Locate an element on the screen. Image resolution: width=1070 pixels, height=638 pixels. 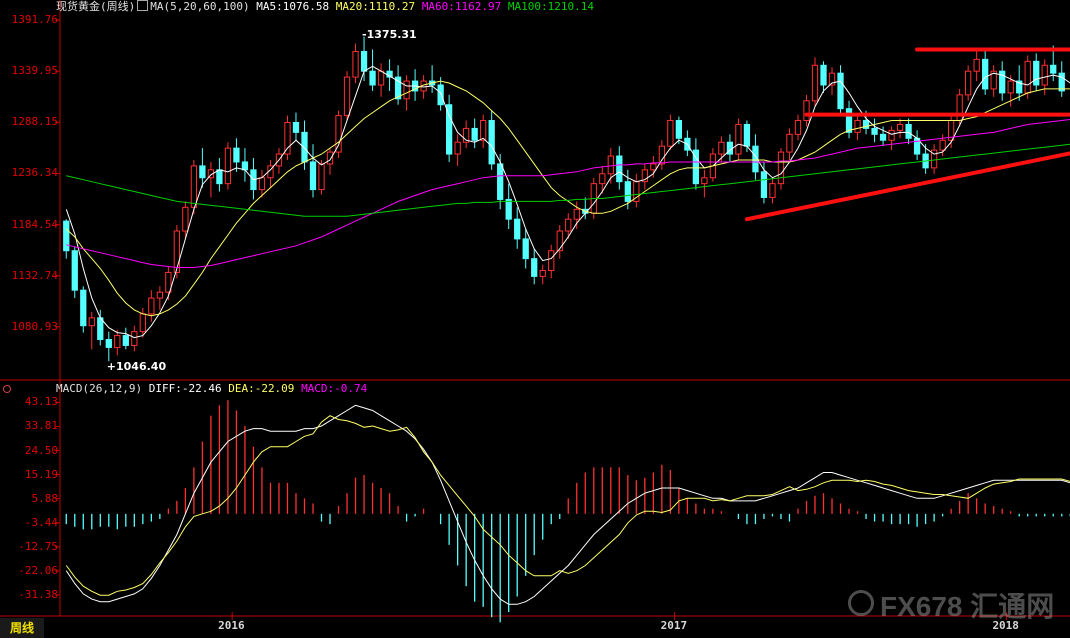
price-tick-label: 1184.54 is located at coordinates (34, 224).